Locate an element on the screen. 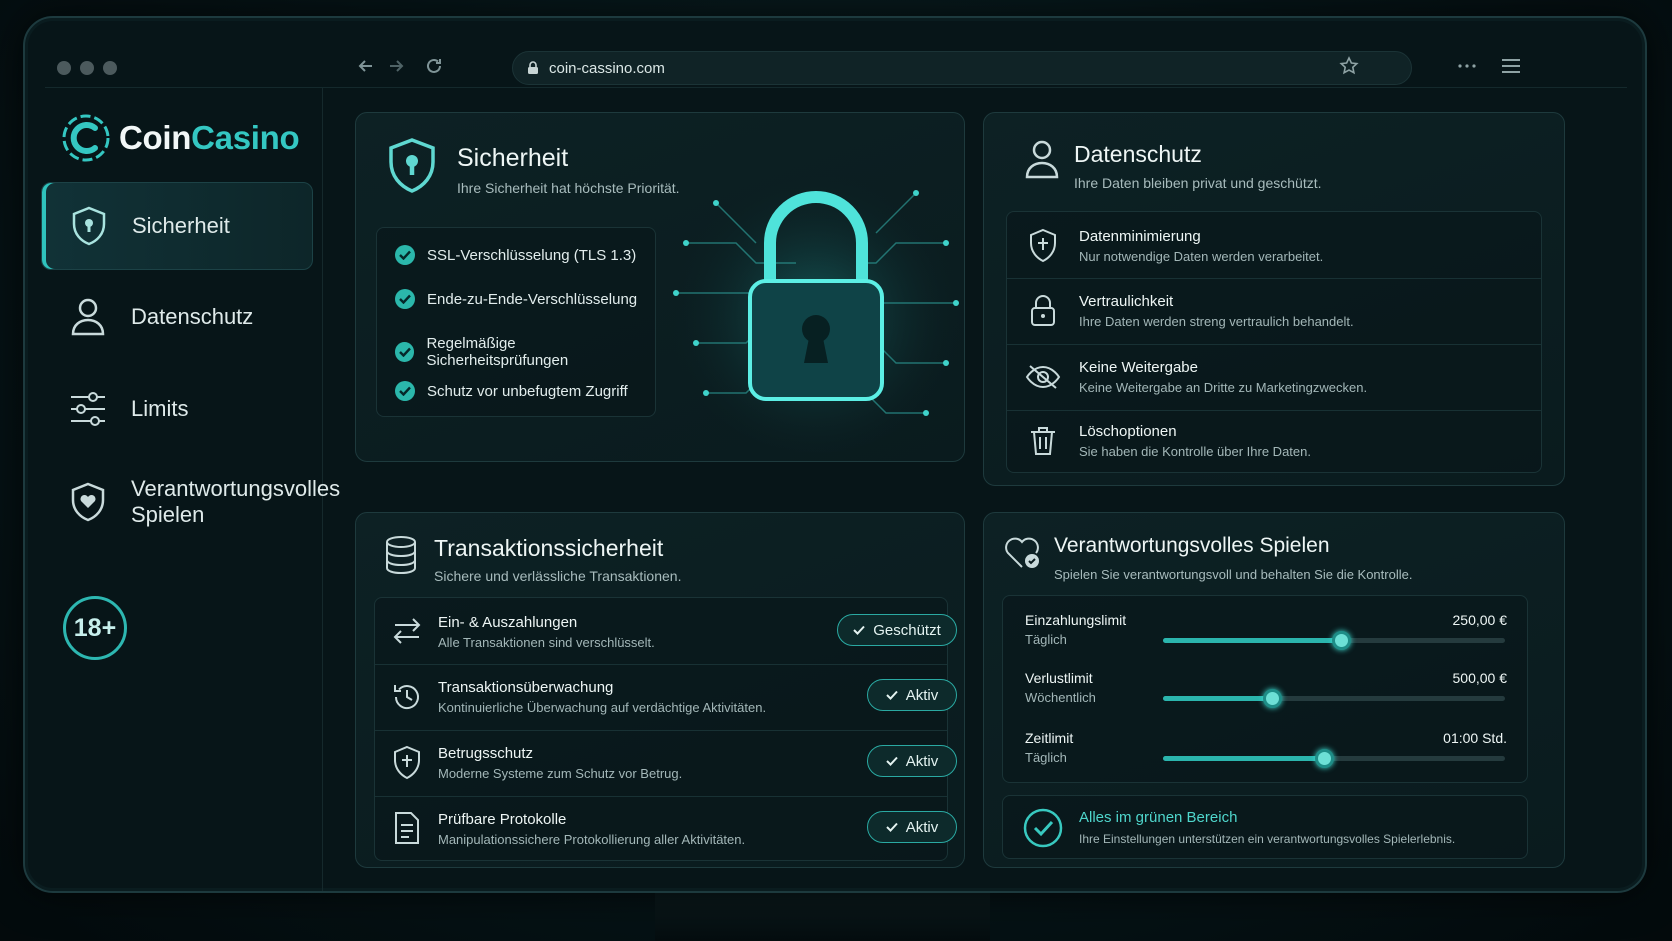  limit-label: Einzahlungslimit is located at coordinates (1076, 620).